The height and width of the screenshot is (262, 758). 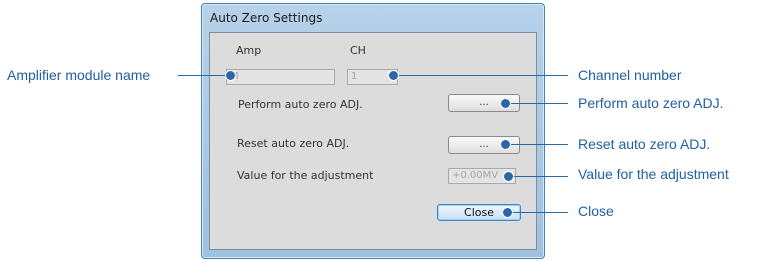 What do you see at coordinates (538, 212) in the screenshot?
I see `callout-line-close` at bounding box center [538, 212].